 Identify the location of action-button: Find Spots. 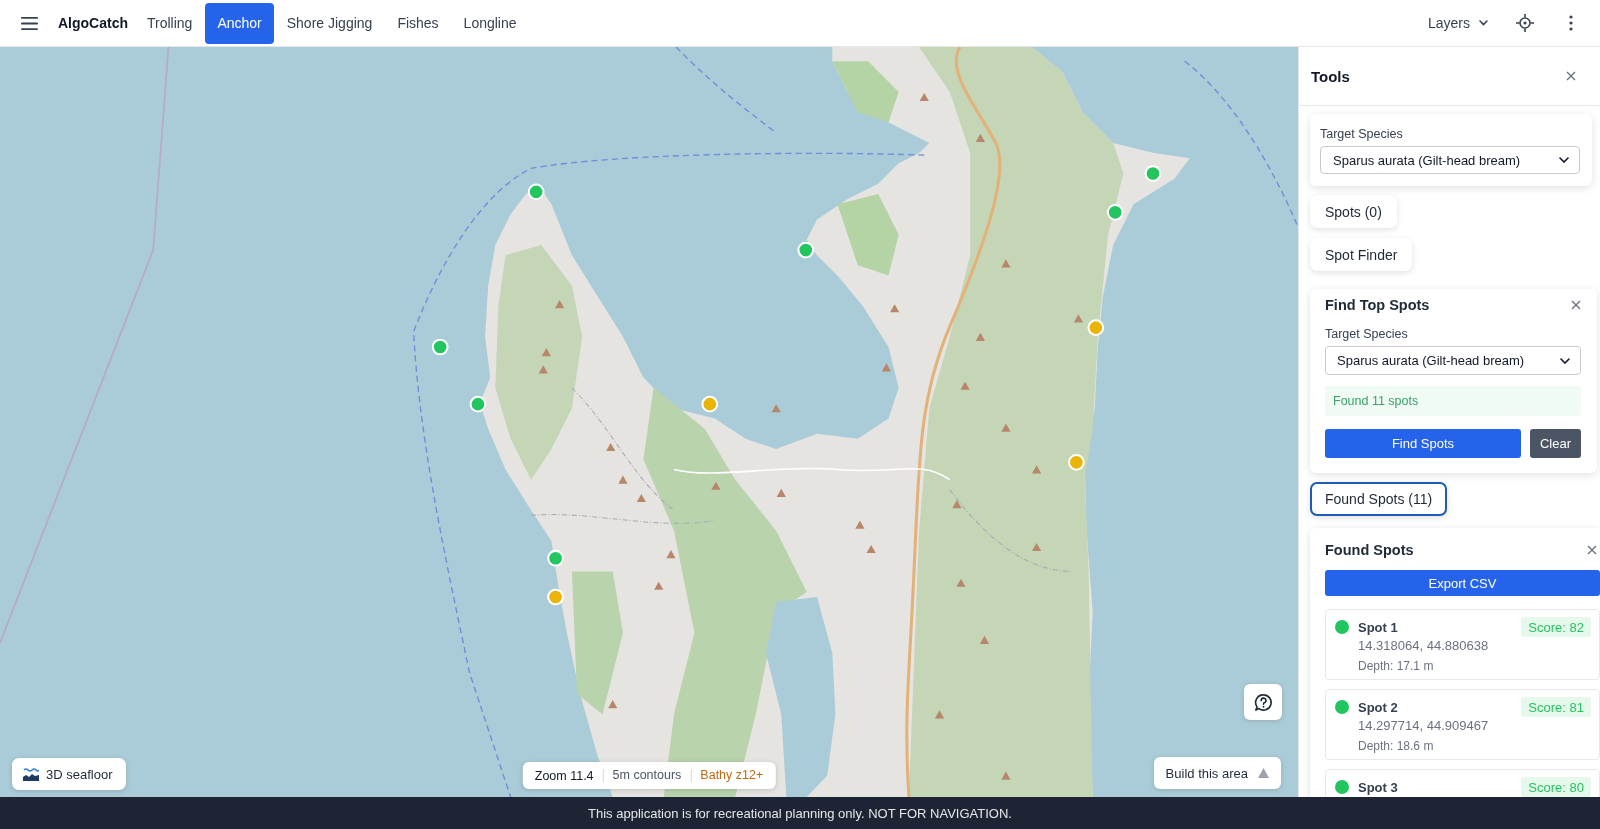
(1423, 443).